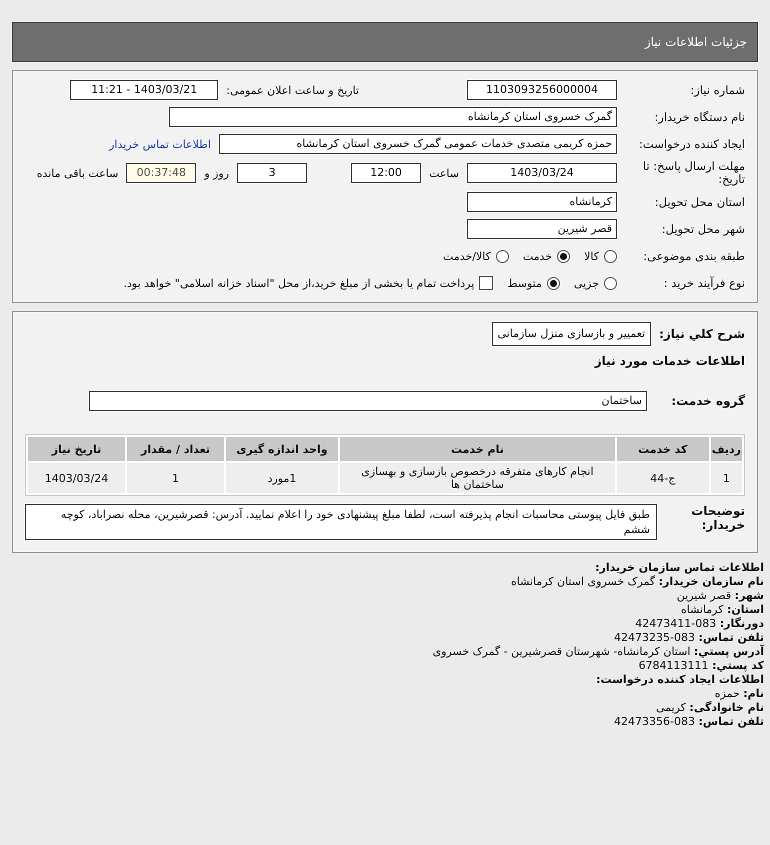  Describe the element at coordinates (586, 283) in the screenshot. I see `radio-label: جزیی` at that location.